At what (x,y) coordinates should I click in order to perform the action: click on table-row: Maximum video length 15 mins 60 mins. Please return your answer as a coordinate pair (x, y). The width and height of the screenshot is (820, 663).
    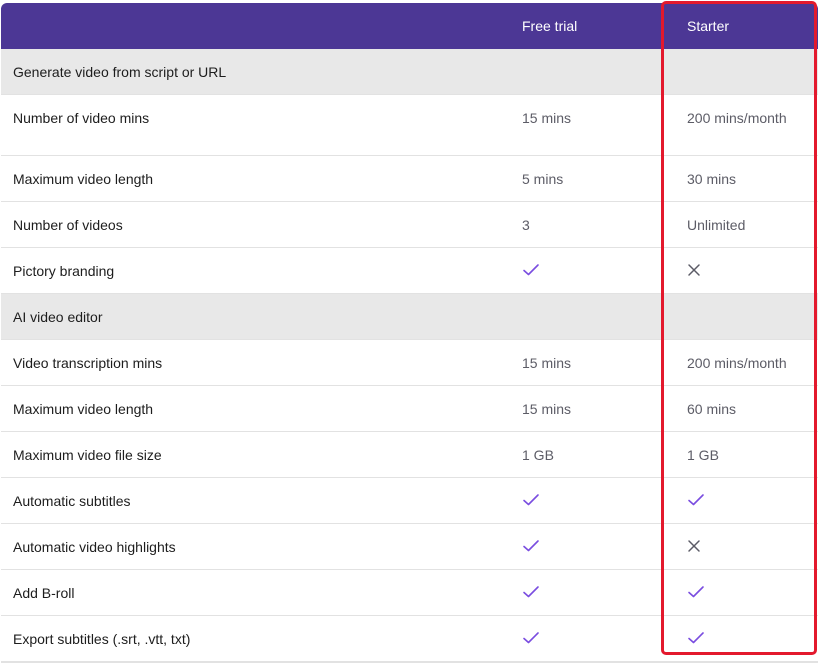
    Looking at the image, I should click on (409, 409).